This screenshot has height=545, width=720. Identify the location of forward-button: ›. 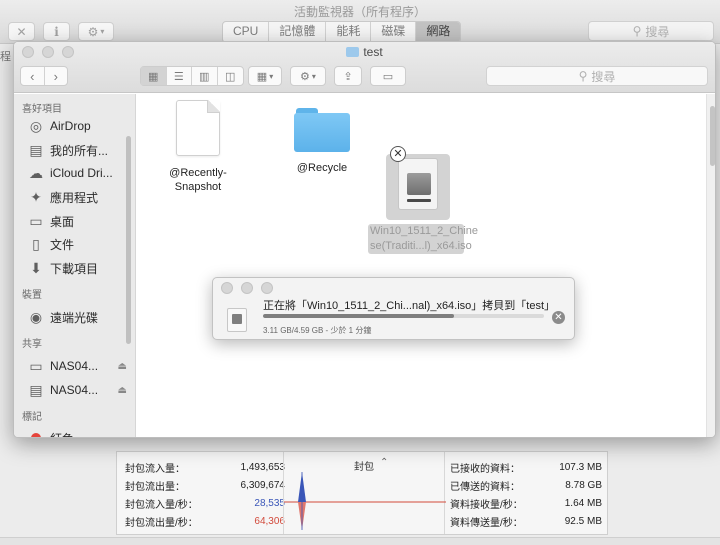
(56, 76).